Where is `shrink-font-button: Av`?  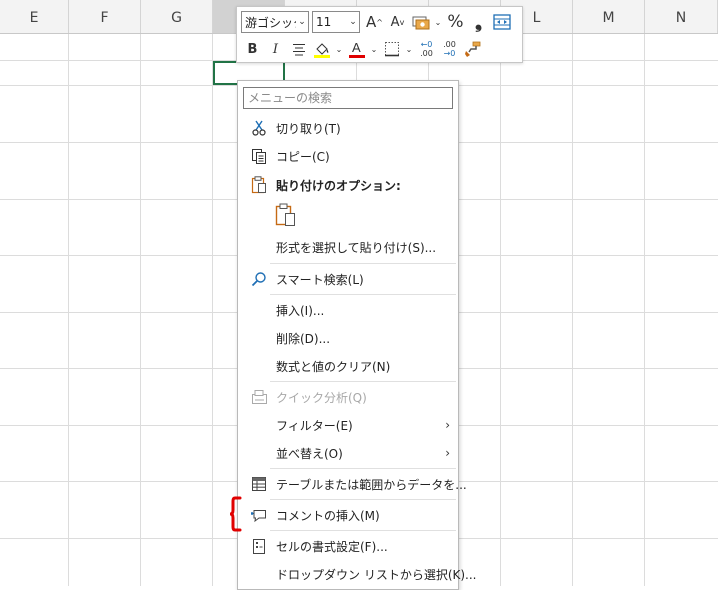 shrink-font-button: Av is located at coordinates (397, 22).